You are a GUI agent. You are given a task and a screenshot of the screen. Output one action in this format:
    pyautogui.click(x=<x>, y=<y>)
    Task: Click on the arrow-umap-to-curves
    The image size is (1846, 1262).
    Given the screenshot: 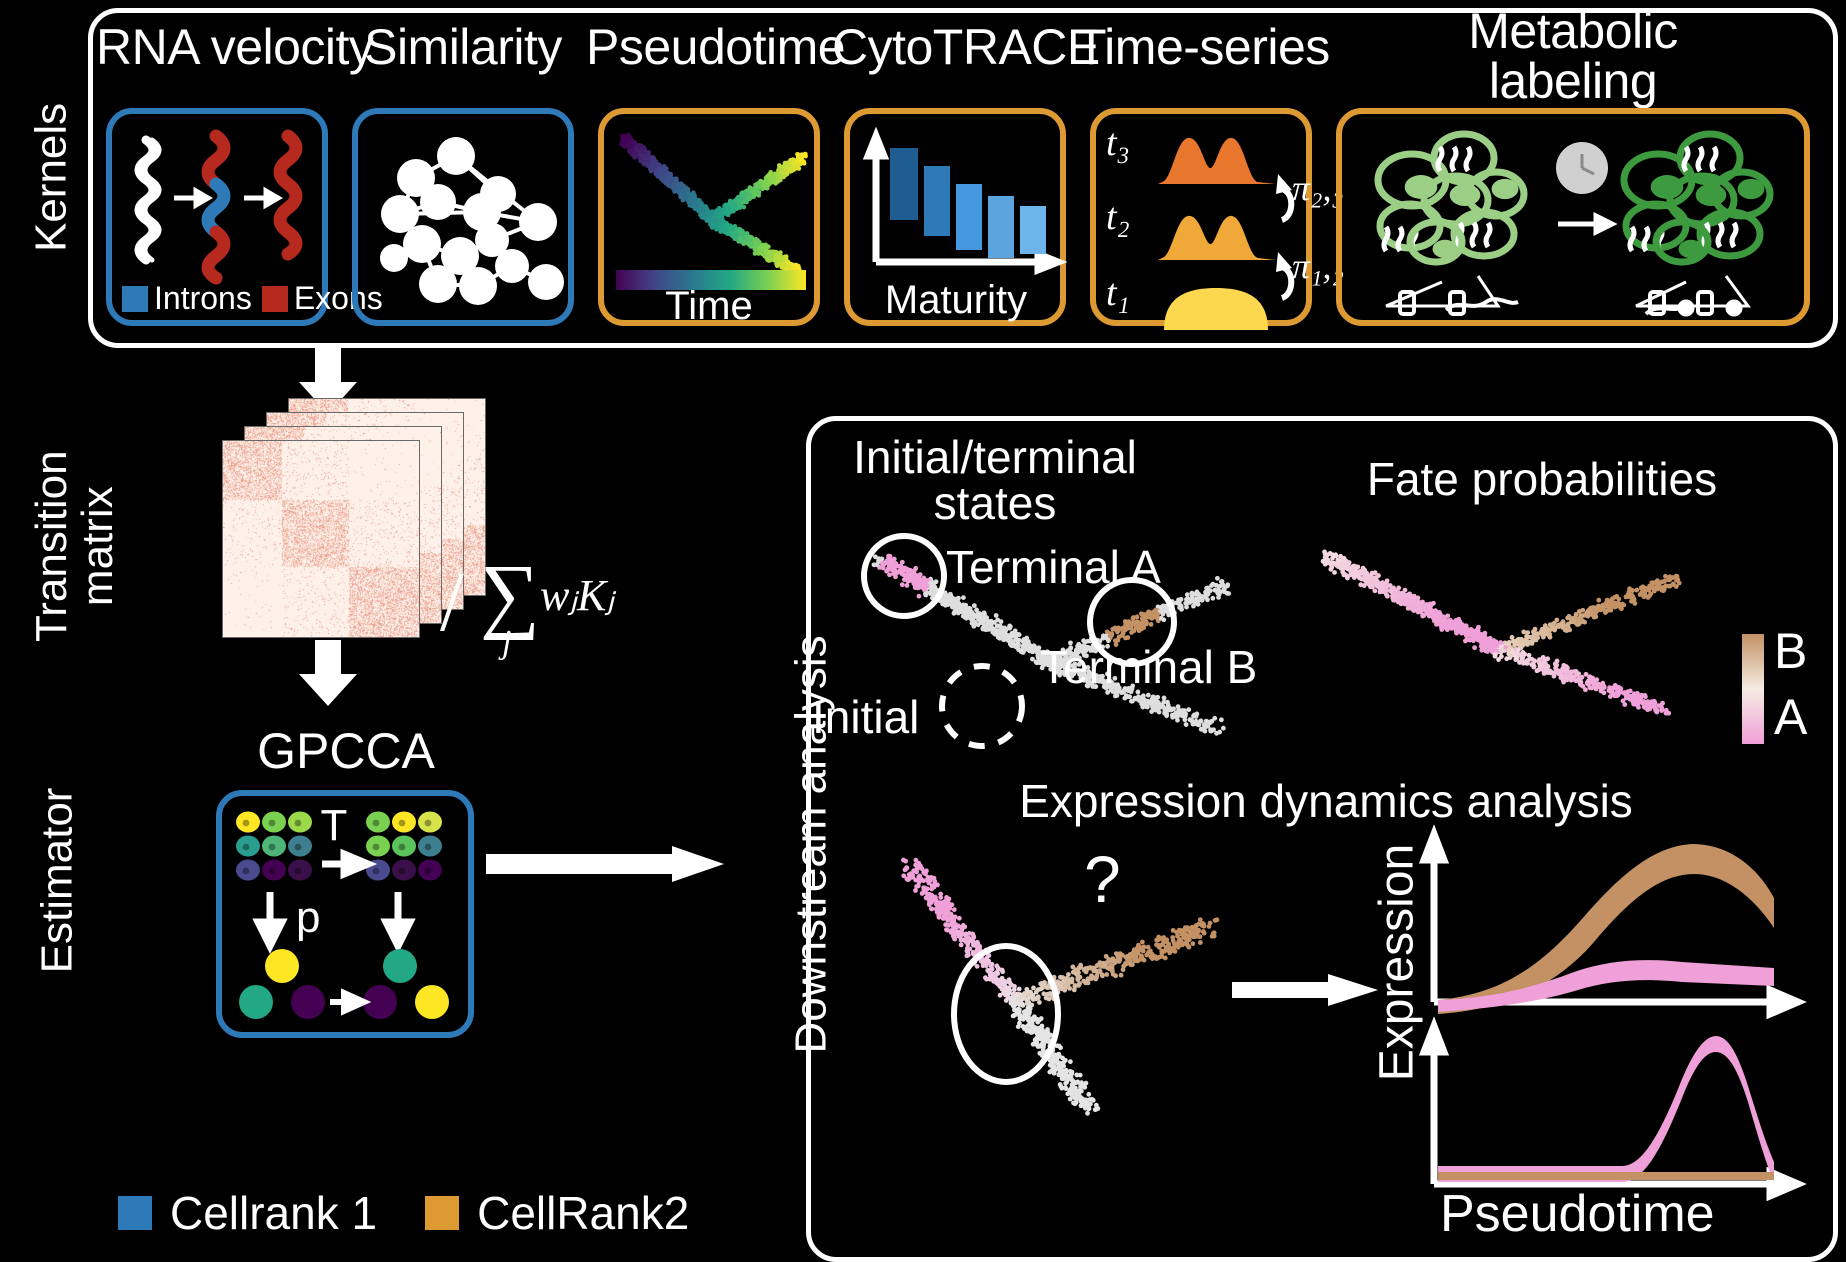 What is the action you would take?
    pyautogui.click(x=1305, y=990)
    